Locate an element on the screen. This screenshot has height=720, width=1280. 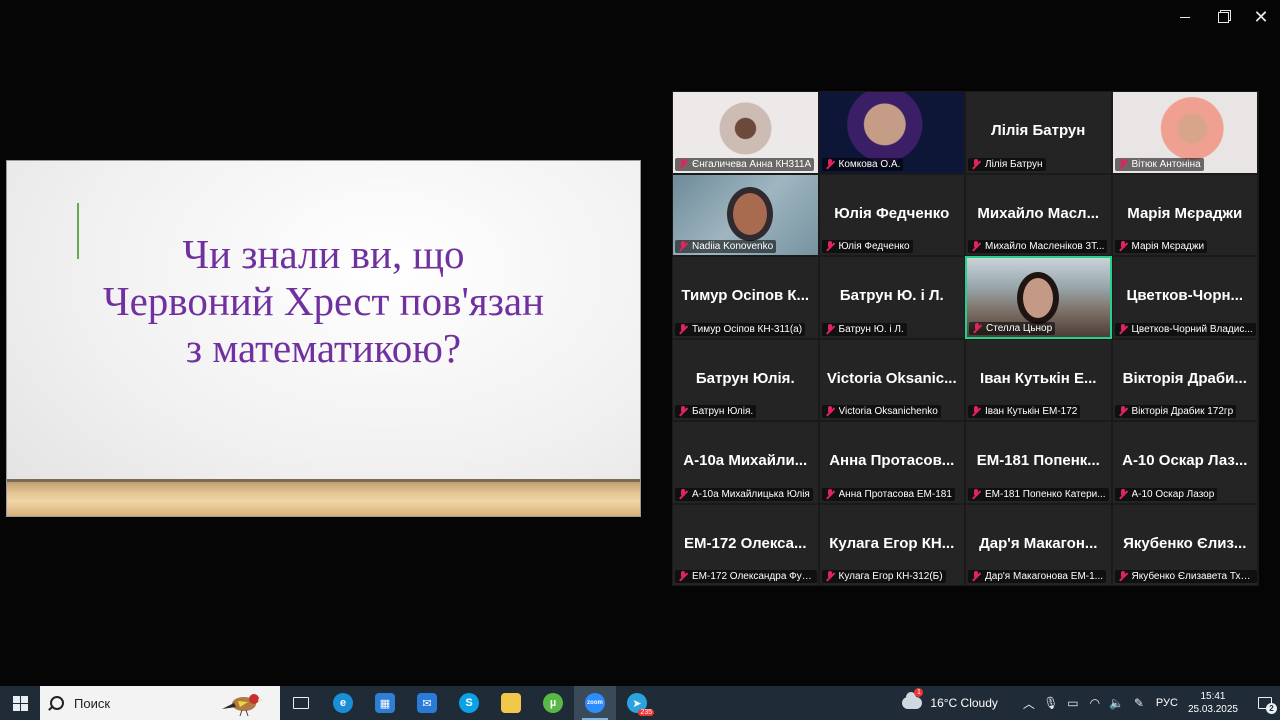
taskbar-app-edge: e is located at coordinates (343, 703).